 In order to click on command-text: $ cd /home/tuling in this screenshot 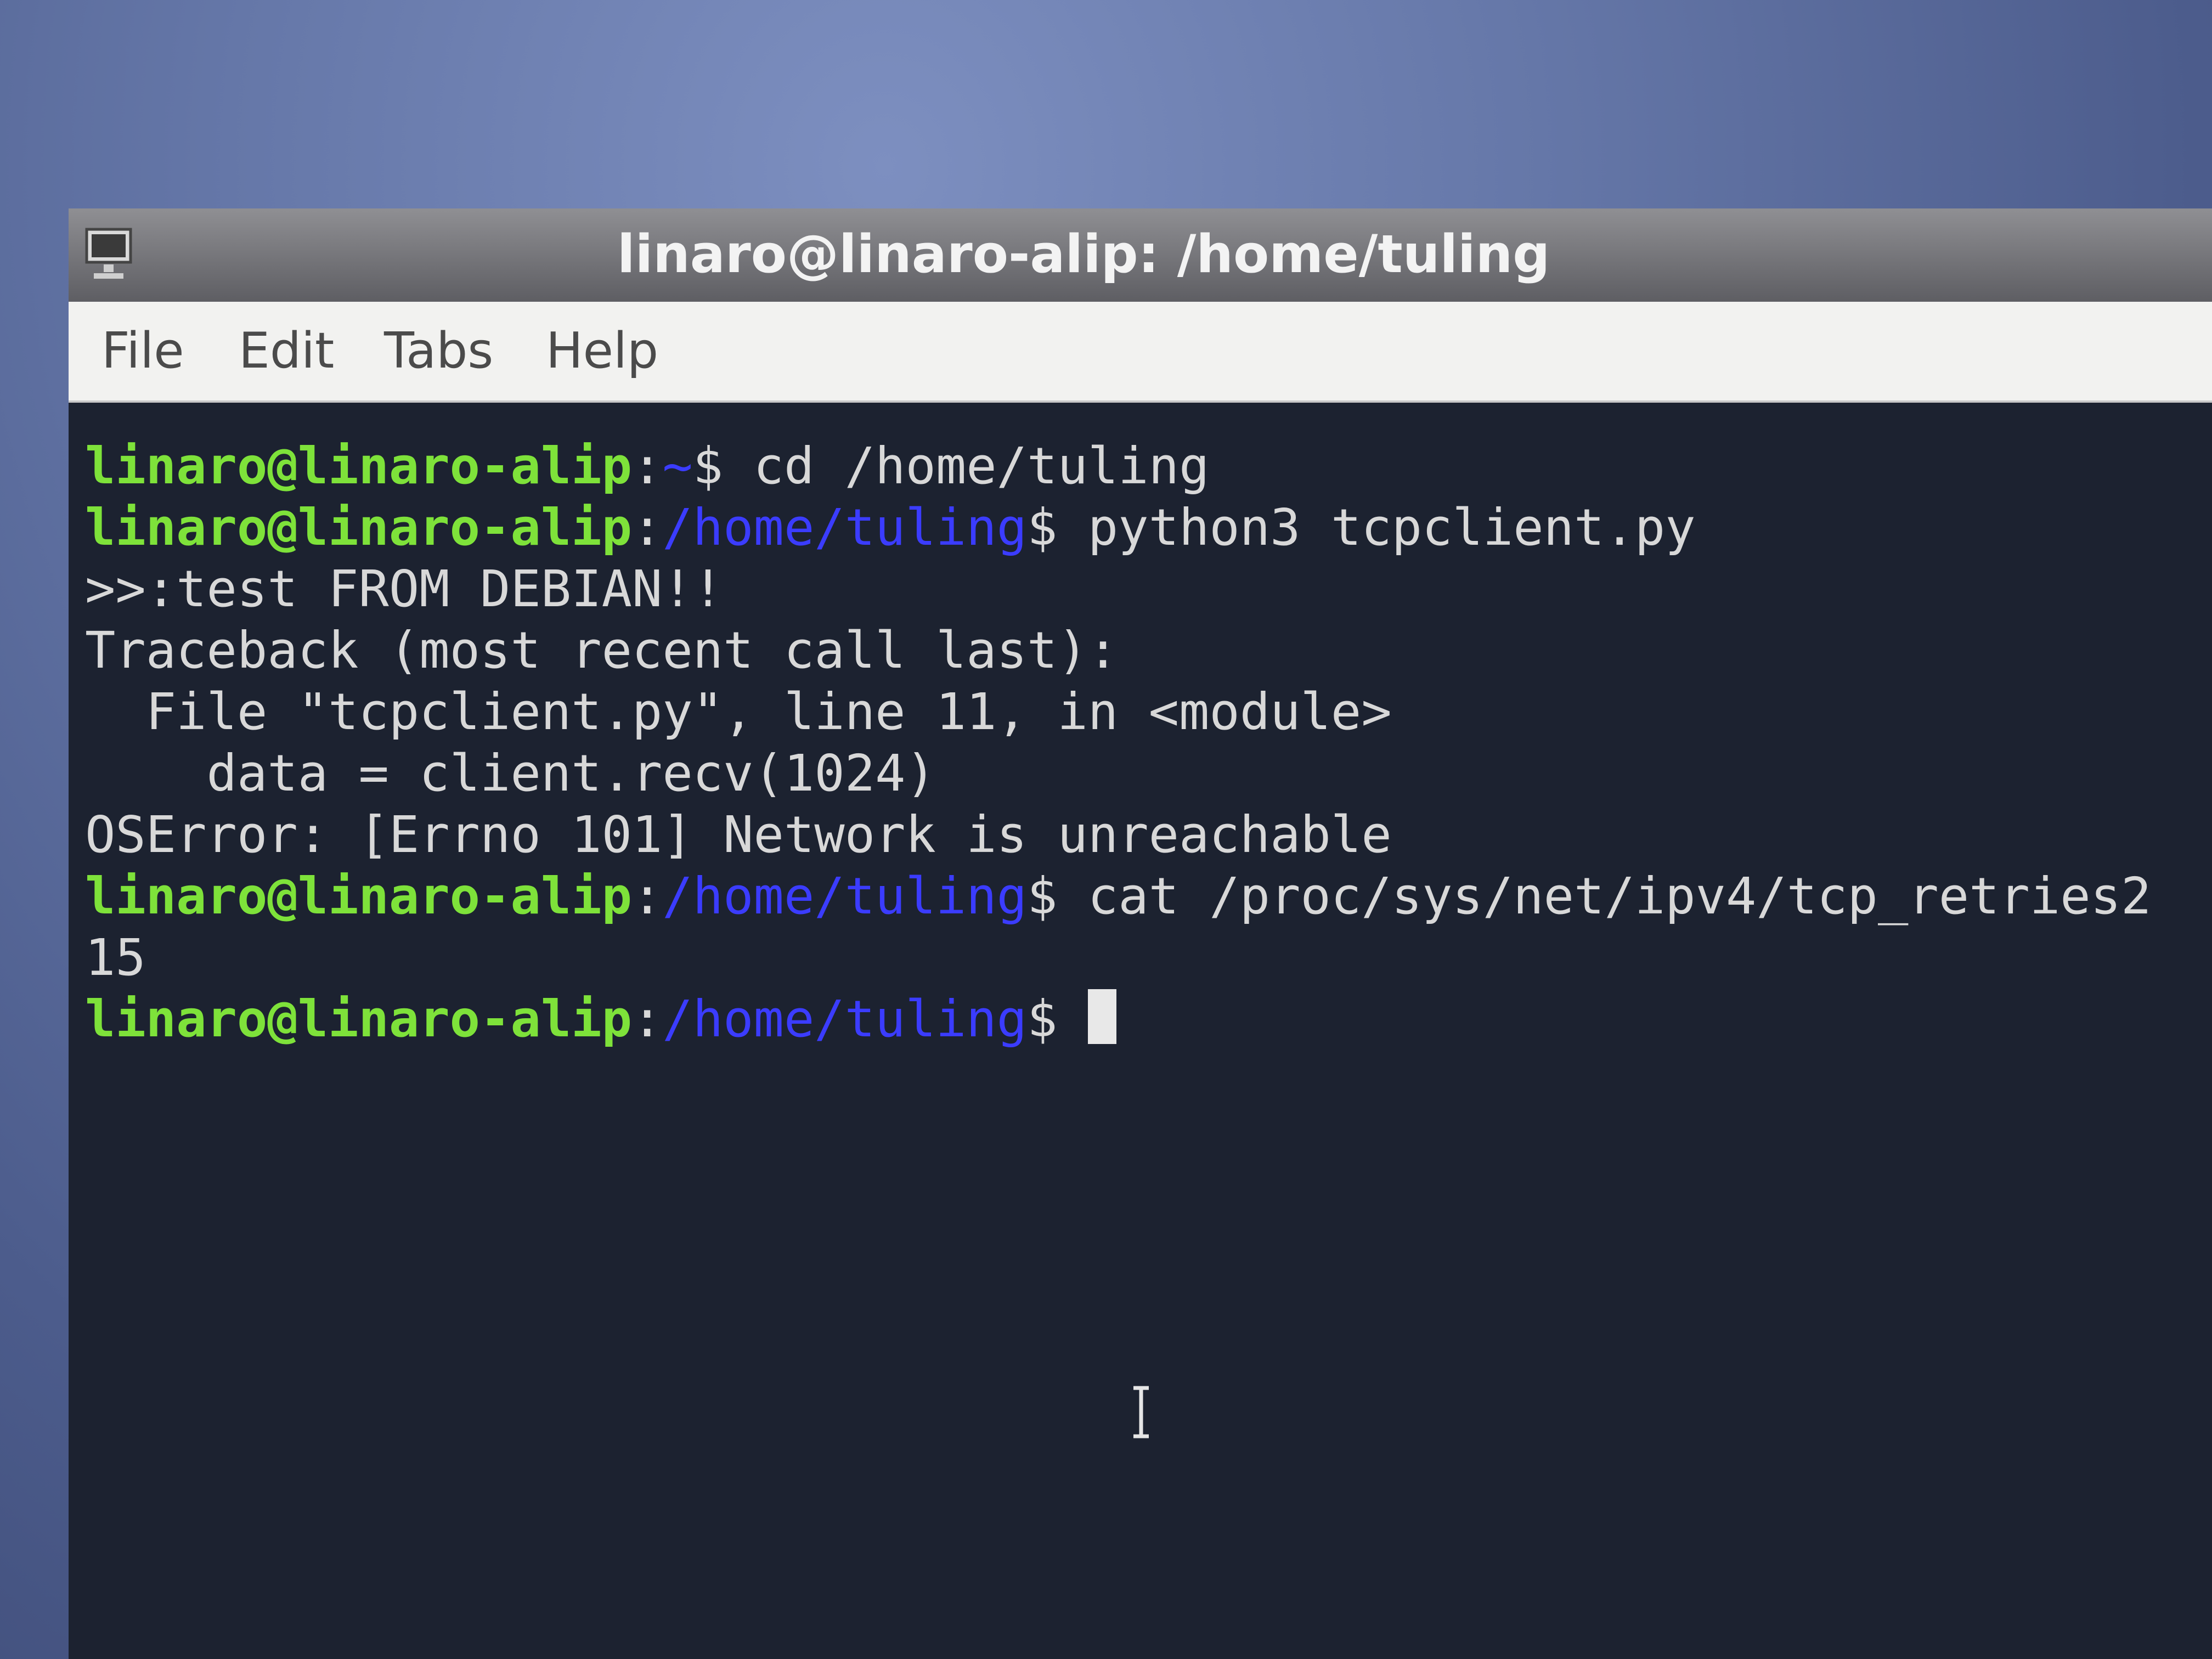, I will do `click(951, 466)`.